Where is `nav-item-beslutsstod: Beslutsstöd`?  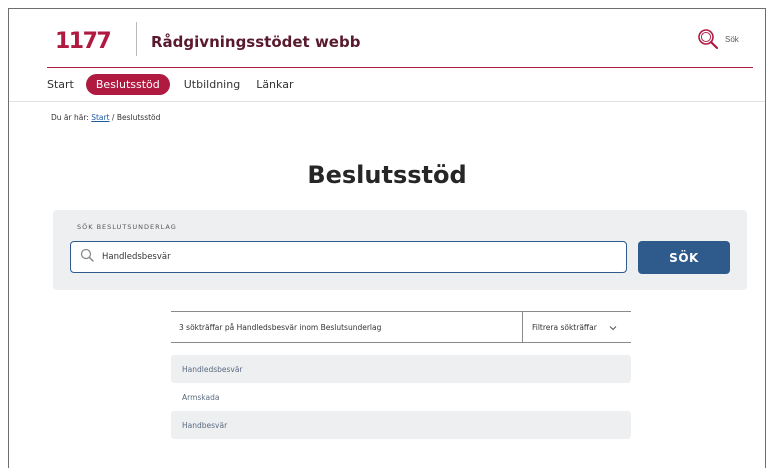 nav-item-beslutsstod: Beslutsstöd is located at coordinates (127, 84).